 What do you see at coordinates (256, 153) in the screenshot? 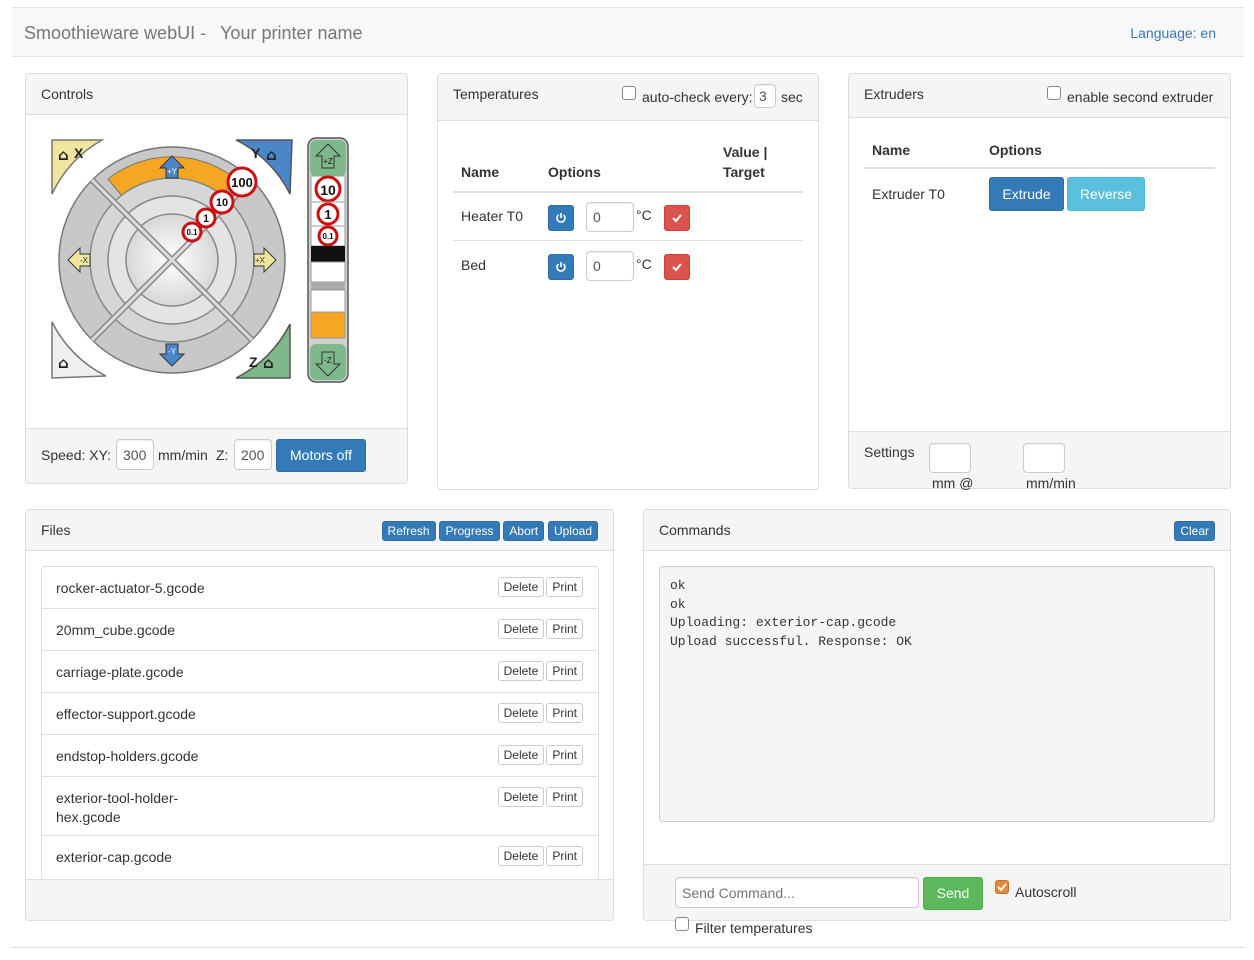
I see `home-y-label: Y` at bounding box center [256, 153].